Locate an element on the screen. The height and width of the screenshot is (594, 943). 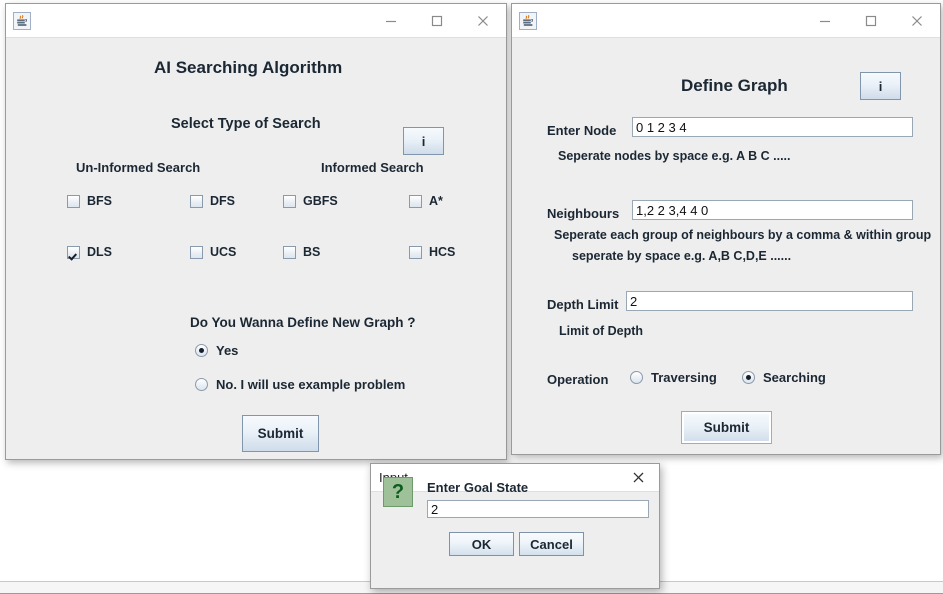
uninformed-search-header: Un-Informed Search is located at coordinates (138, 167).